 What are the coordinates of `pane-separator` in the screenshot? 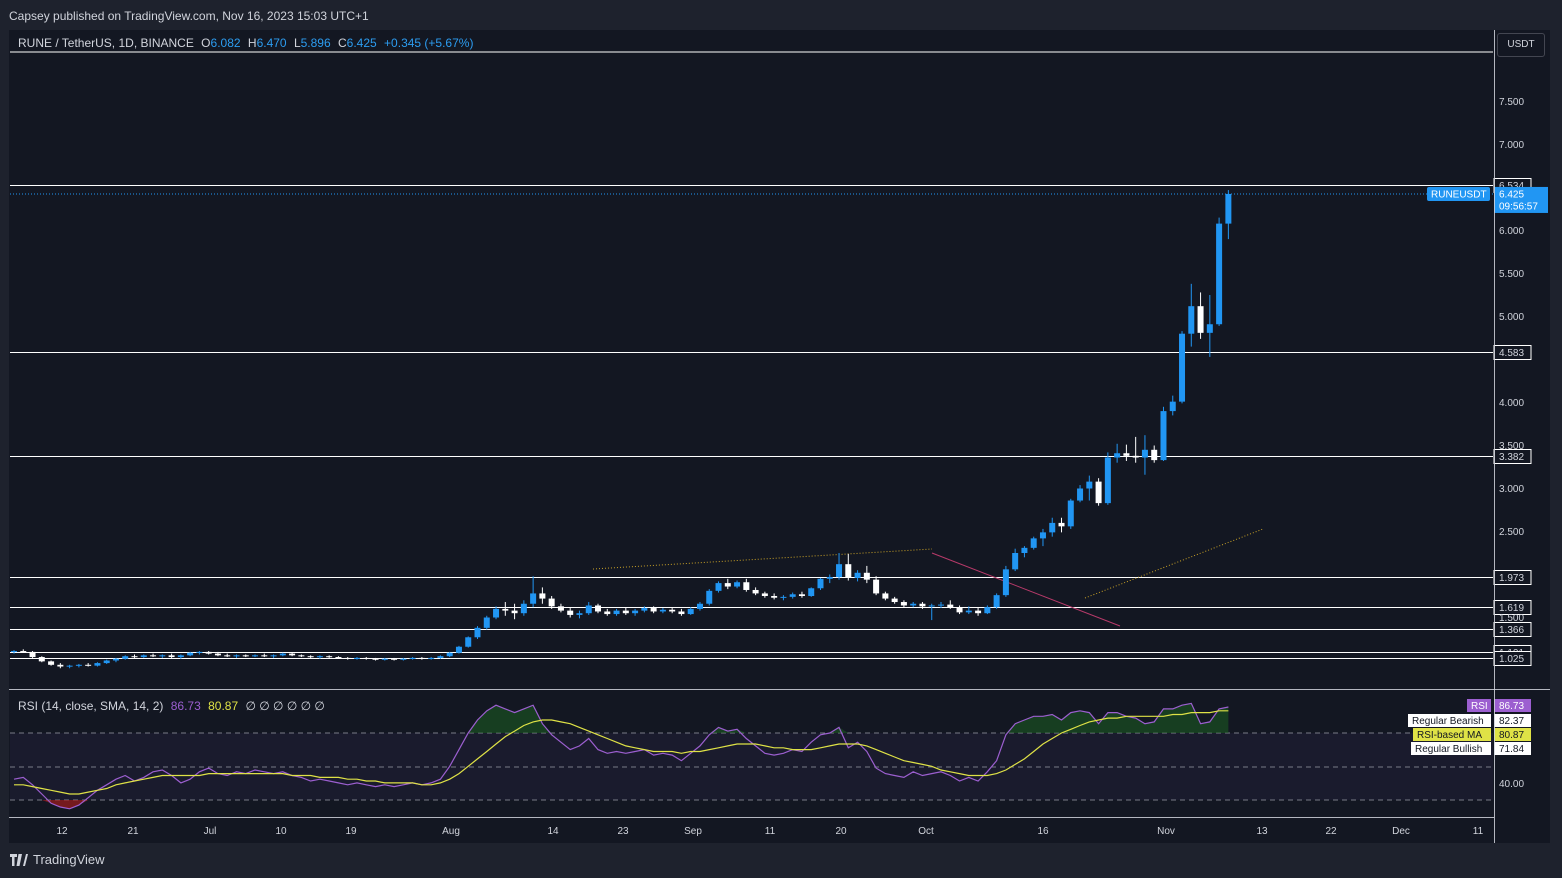 It's located at (779, 689).